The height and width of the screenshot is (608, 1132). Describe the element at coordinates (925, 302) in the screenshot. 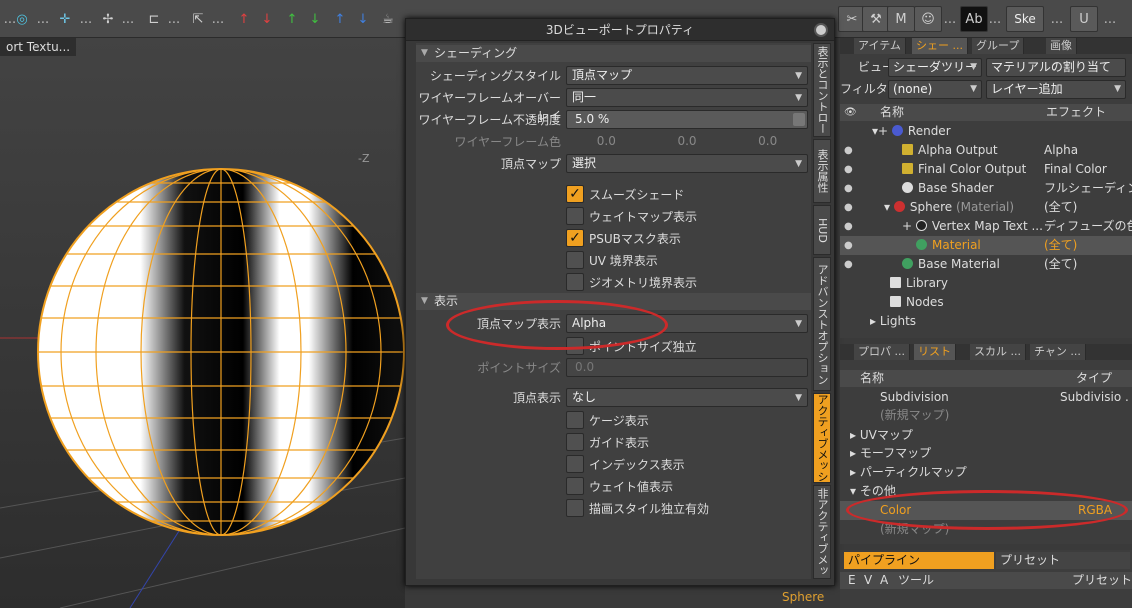

I see `row-name: Nodes` at that location.